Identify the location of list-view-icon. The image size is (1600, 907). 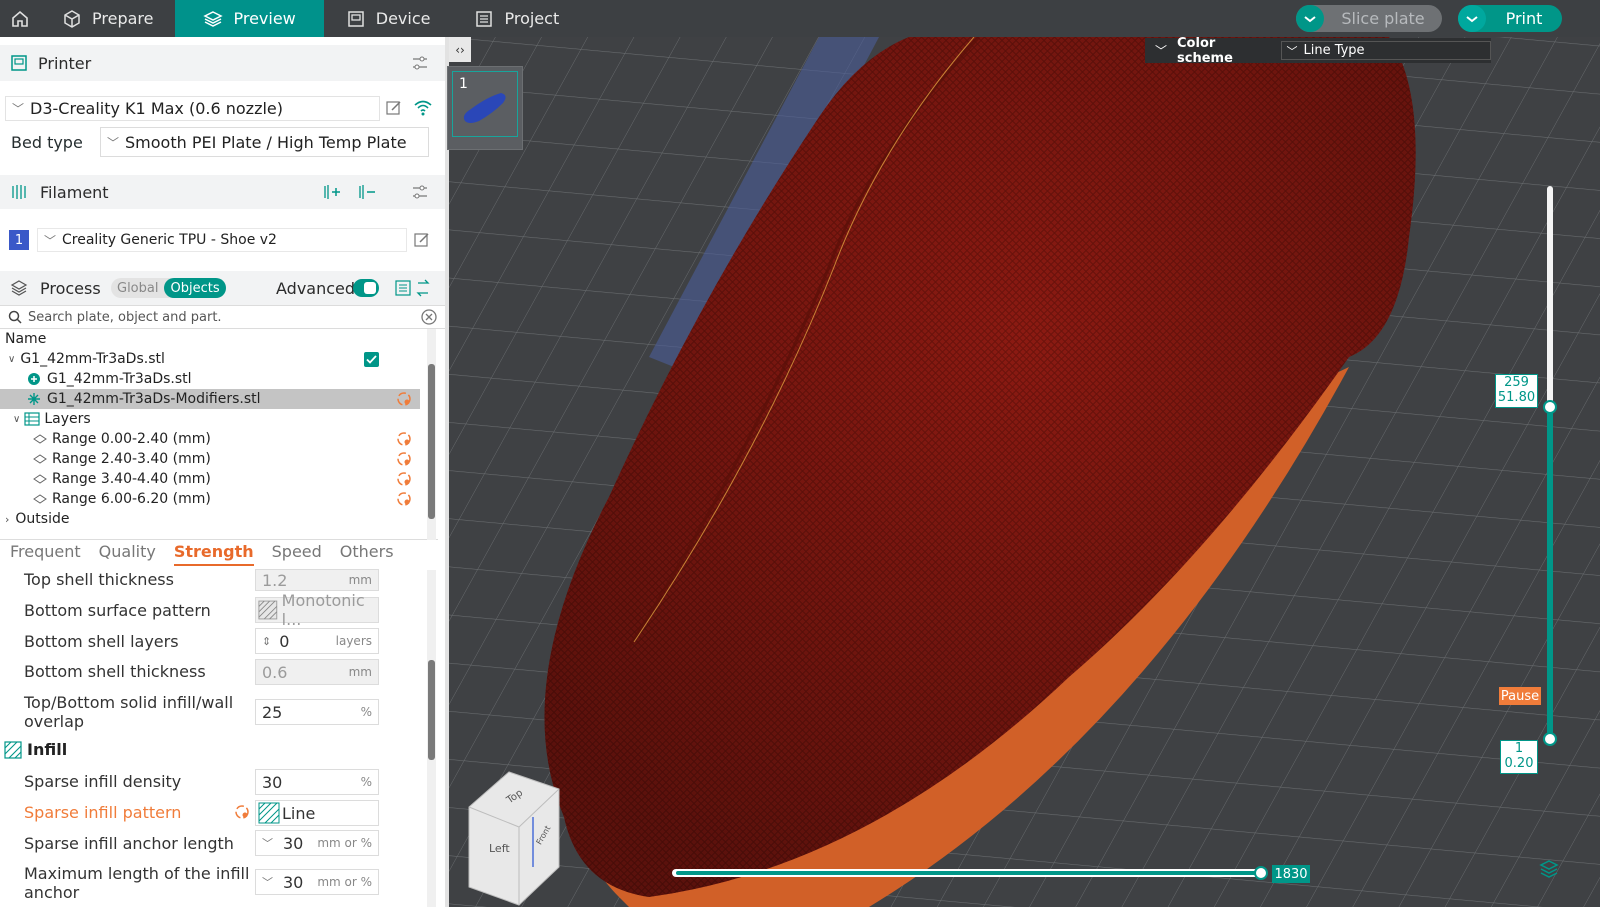
(403, 288).